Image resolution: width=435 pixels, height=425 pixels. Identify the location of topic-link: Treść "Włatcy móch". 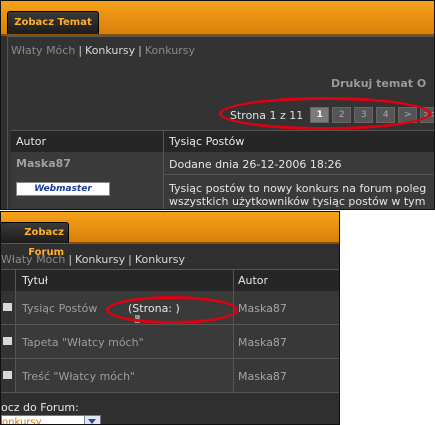
(78, 376).